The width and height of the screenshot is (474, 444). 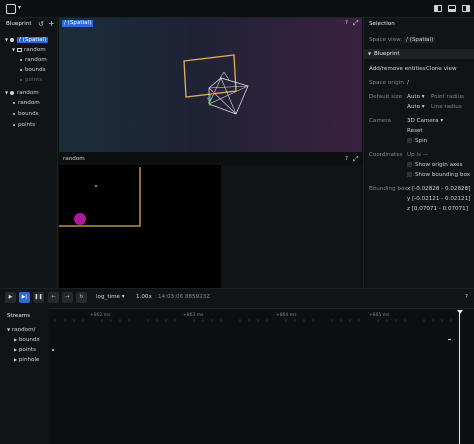 What do you see at coordinates (425, 121) in the screenshot?
I see `camera-select: 3D Camera ▾` at bounding box center [425, 121].